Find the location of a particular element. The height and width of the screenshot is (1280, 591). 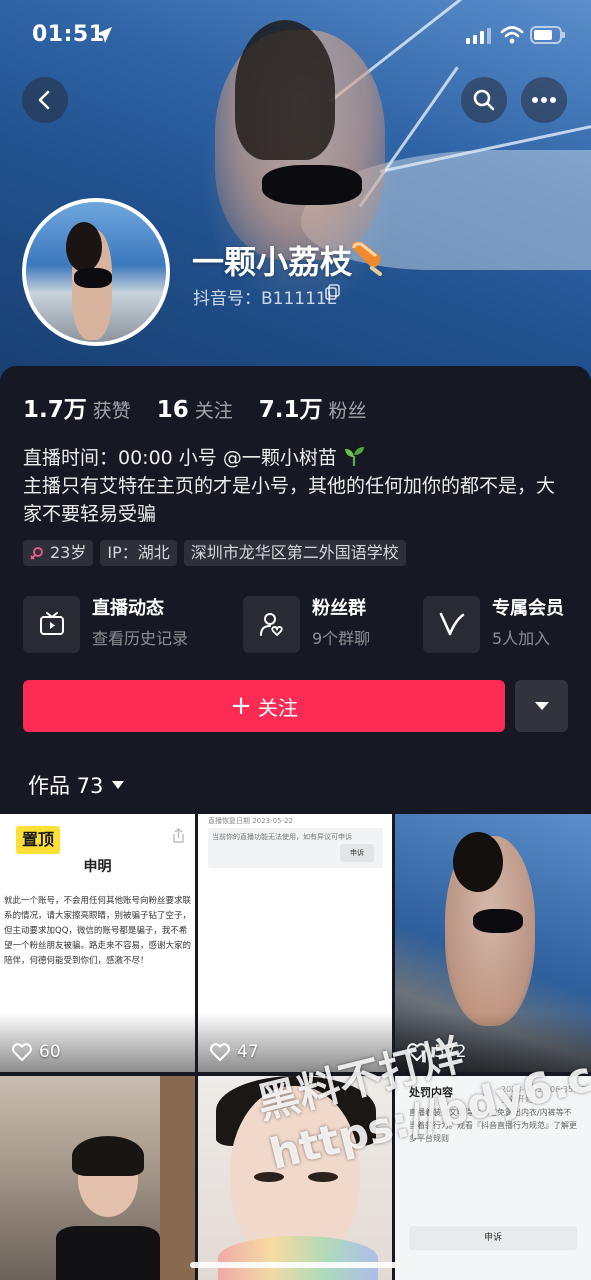

stat-followers: 7.1万 粉丝 is located at coordinates (313, 407).